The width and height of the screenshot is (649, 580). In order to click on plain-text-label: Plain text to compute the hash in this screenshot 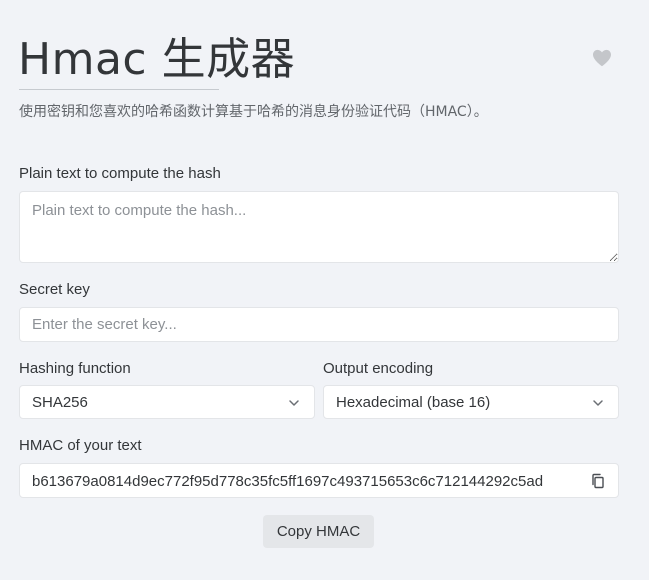, I will do `click(120, 173)`.